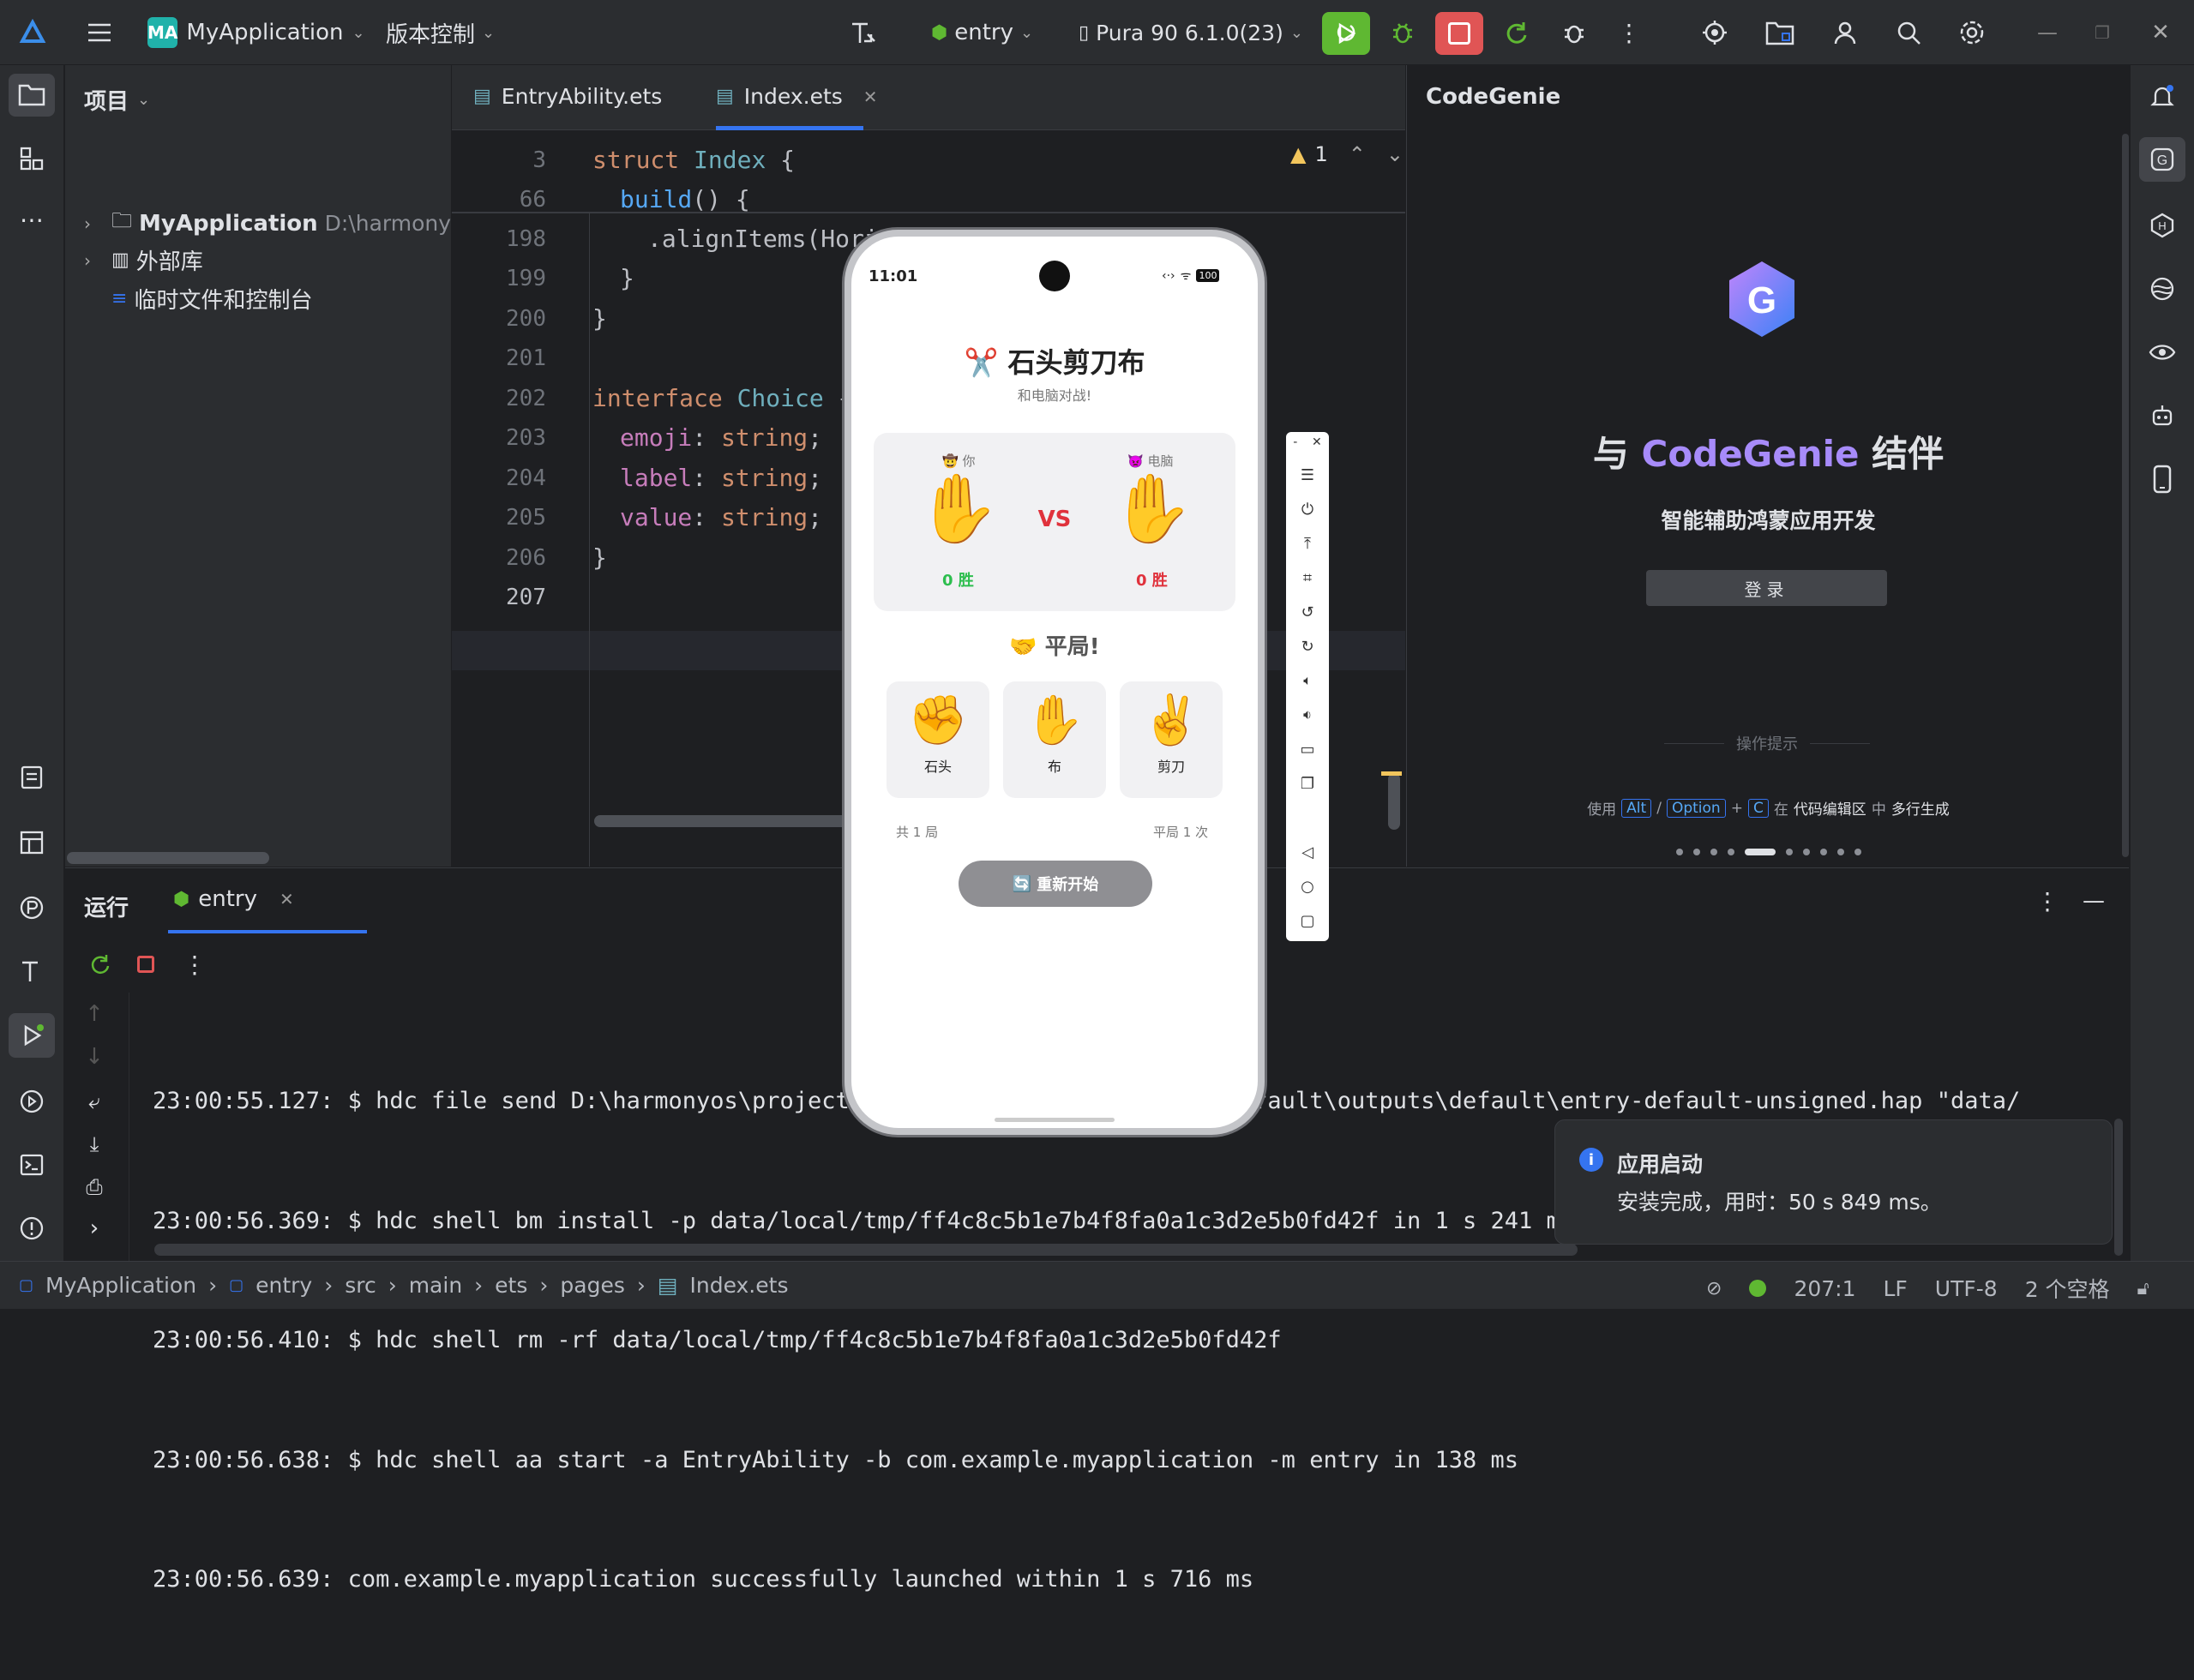  What do you see at coordinates (94, 1014) in the screenshot?
I see `scroll-up-icon: ↑` at bounding box center [94, 1014].